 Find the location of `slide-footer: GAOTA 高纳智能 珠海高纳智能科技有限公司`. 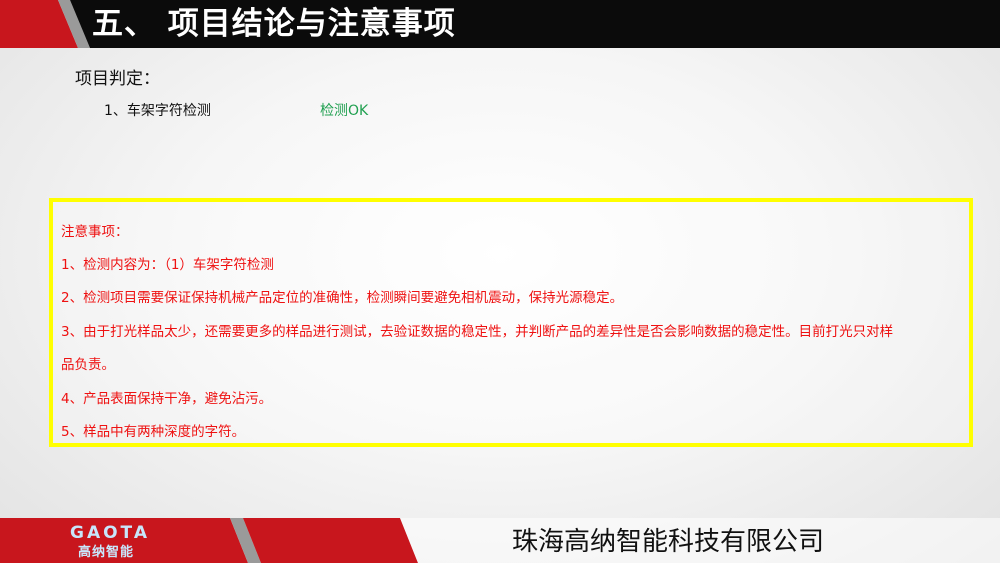

slide-footer: GAOTA 高纳智能 珠海高纳智能科技有限公司 is located at coordinates (500, 540).